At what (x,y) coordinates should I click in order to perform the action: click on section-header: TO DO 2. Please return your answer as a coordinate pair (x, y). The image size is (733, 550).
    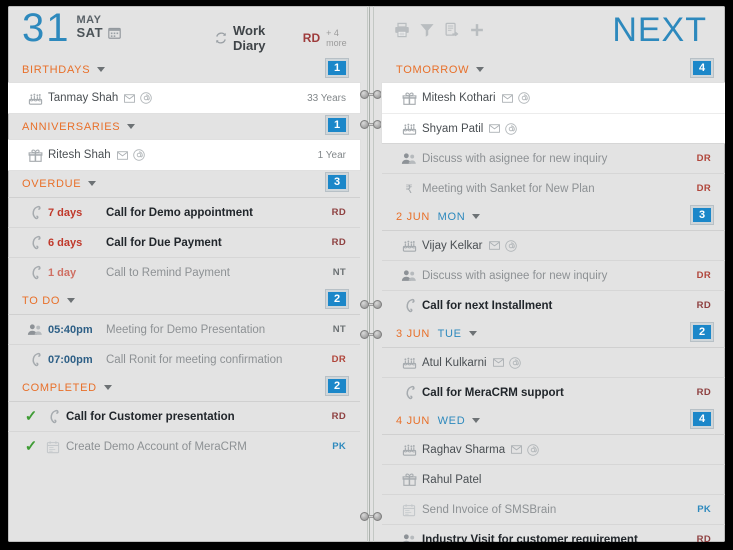
    Looking at the image, I should click on (184, 300).